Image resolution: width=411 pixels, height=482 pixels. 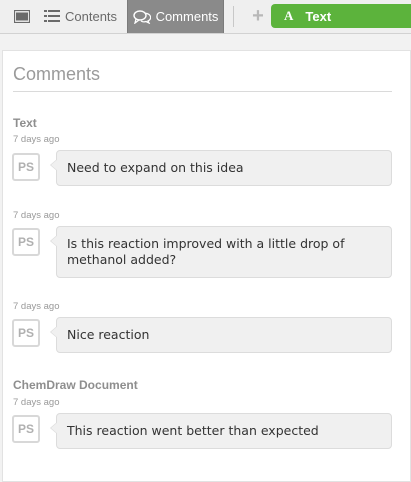 I want to click on text-button: A Text, so click(x=341, y=16).